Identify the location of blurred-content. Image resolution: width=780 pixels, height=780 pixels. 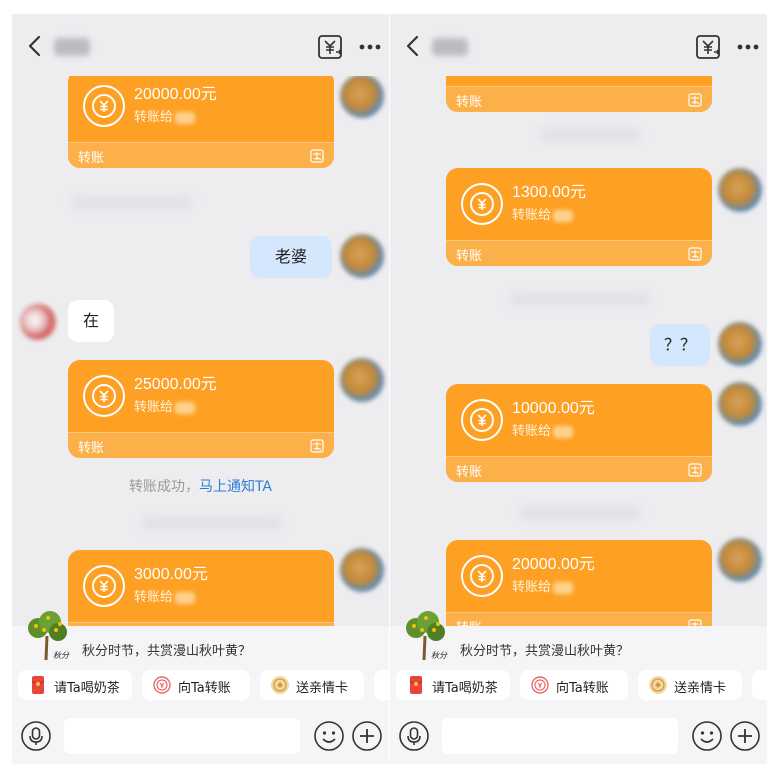
(132, 203).